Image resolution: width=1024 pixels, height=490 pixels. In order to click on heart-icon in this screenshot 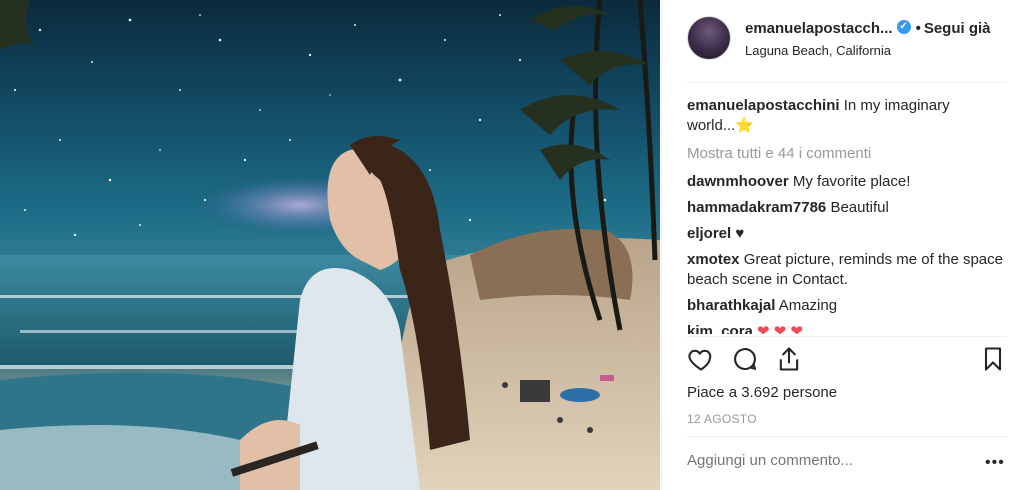, I will do `click(701, 359)`.